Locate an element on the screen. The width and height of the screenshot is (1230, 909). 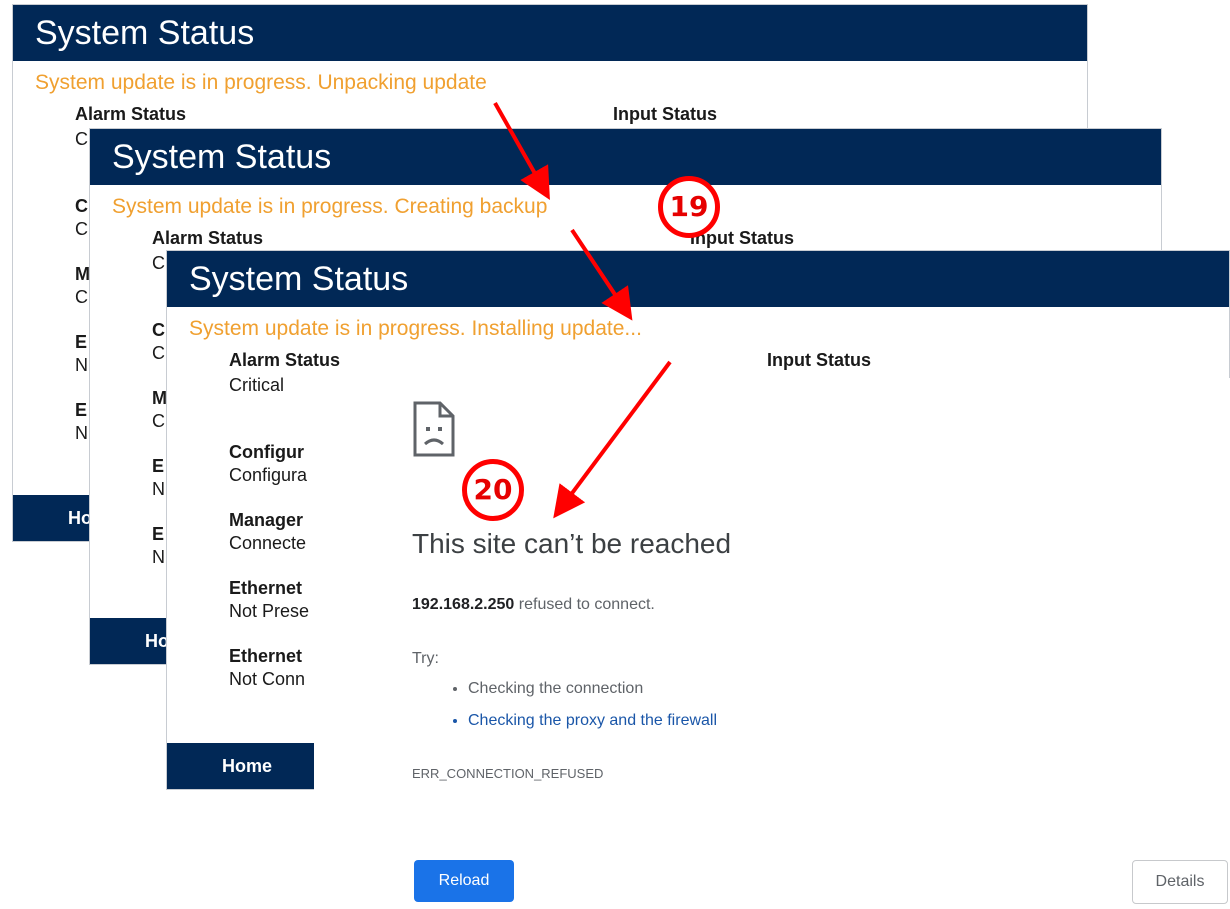
status-value: Not Conn is located at coordinates (267, 679).